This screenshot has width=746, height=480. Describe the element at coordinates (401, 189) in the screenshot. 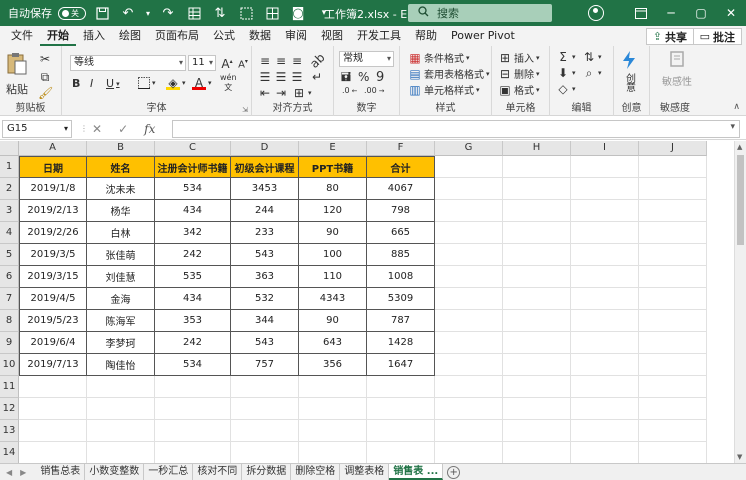

I see `table-cell: 4067` at that location.